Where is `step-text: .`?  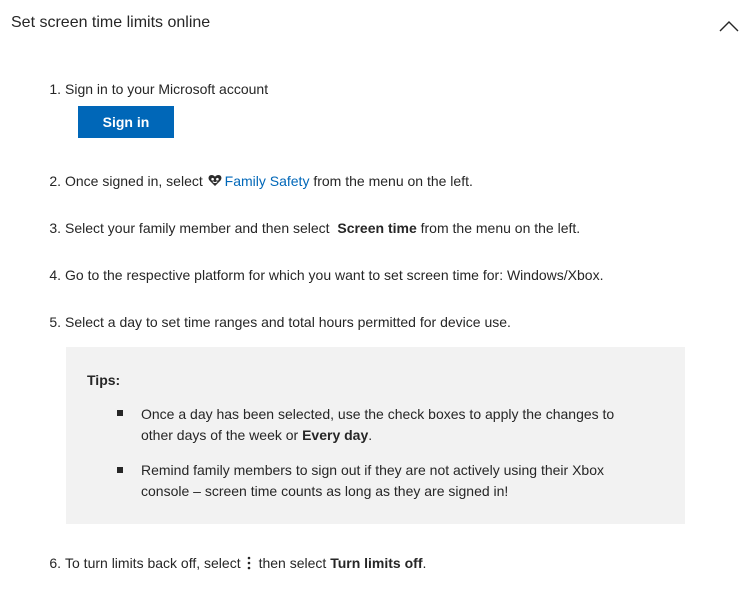
step-text: . is located at coordinates (424, 563).